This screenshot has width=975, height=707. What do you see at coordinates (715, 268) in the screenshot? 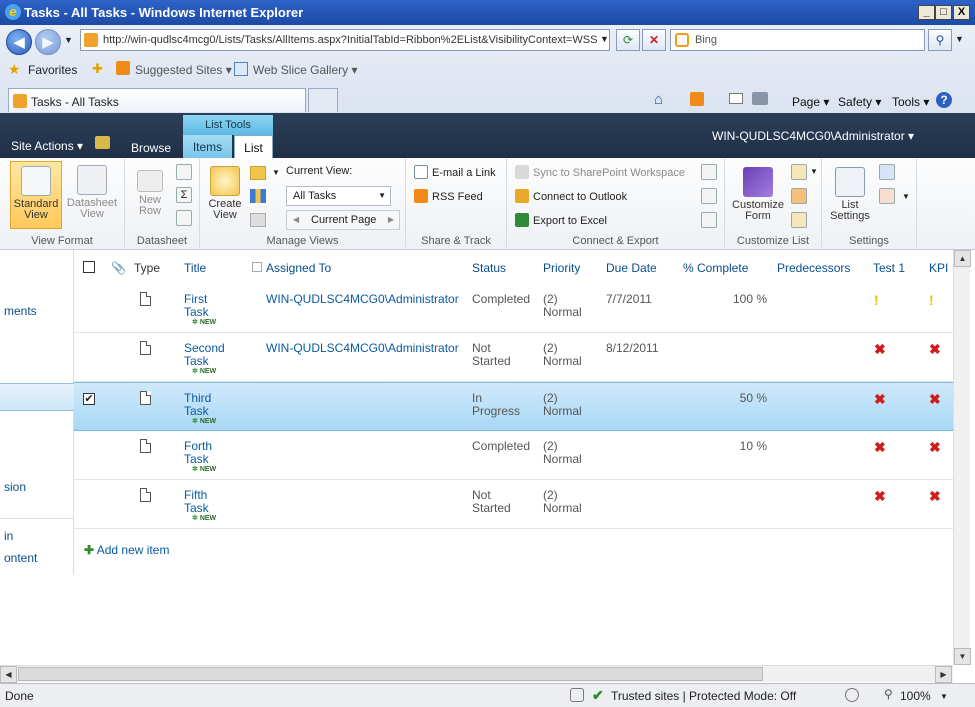
I see `column-header-percent-complete: % Complete` at bounding box center [715, 268].